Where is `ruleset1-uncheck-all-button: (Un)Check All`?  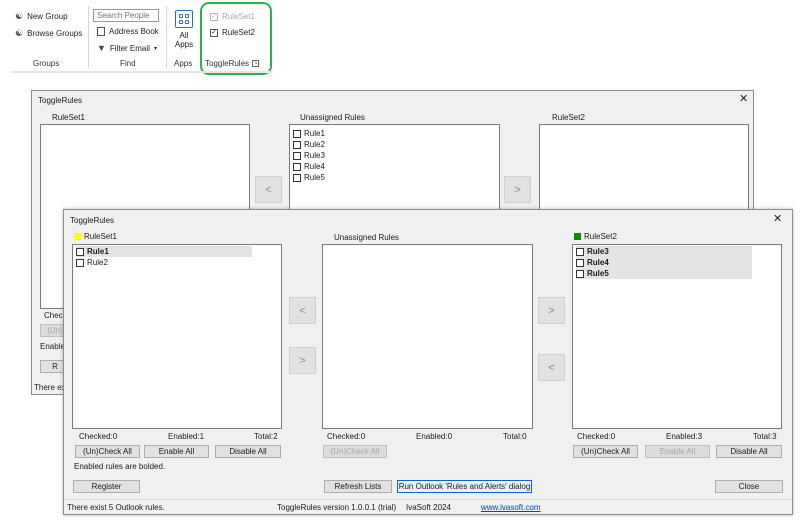
ruleset1-uncheck-all-button: (Un)Check All is located at coordinates (107, 451).